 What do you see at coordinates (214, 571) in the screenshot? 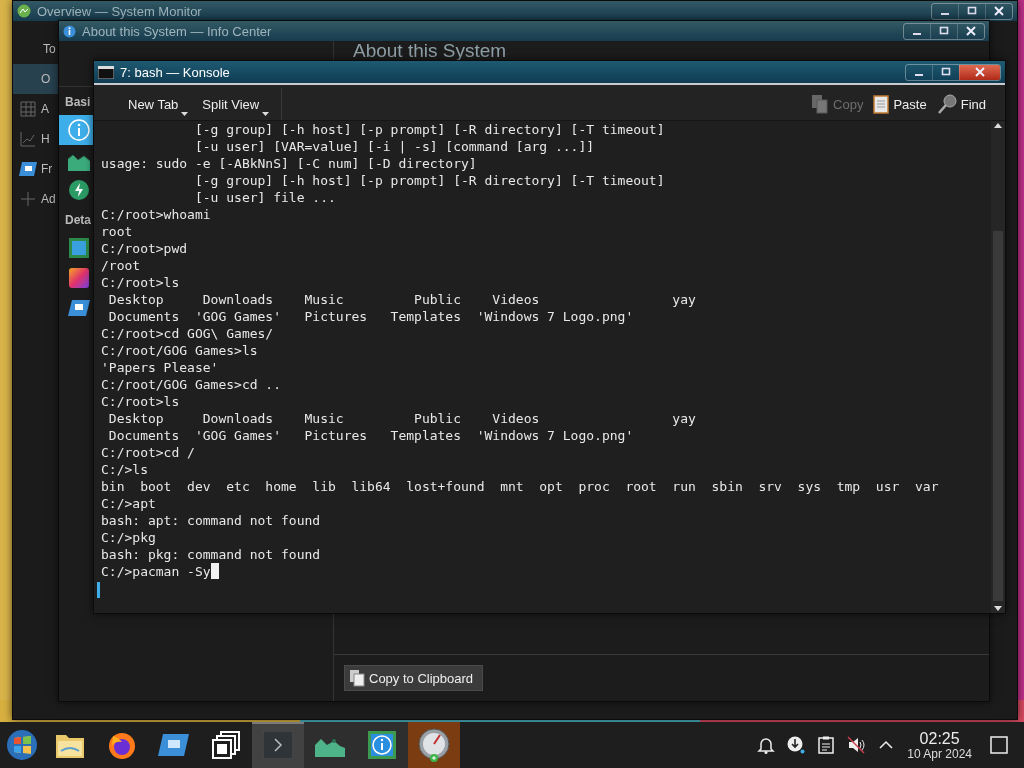
I see `text-cursor` at bounding box center [214, 571].